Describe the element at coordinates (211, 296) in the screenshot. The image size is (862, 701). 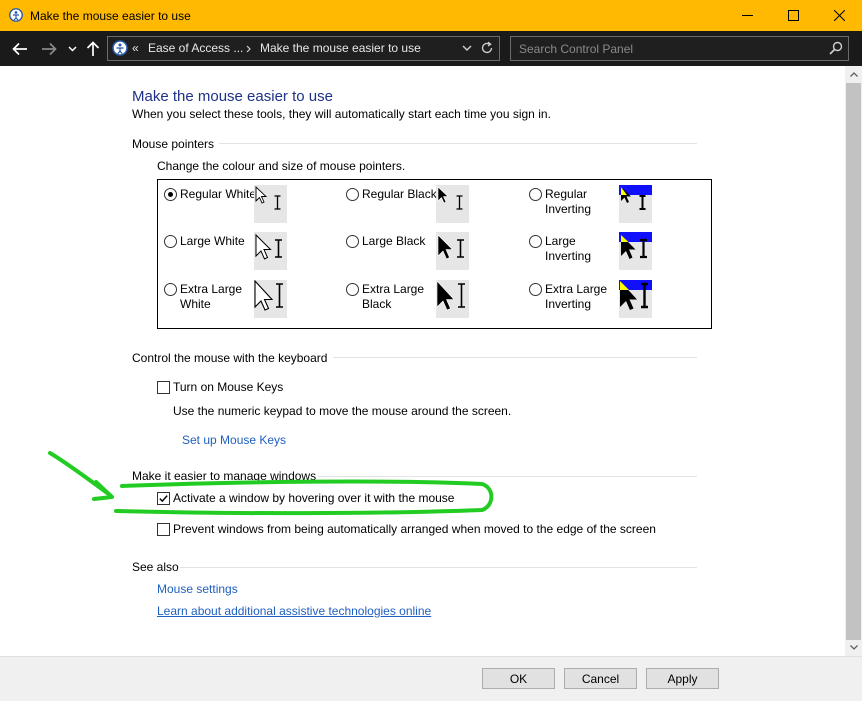
I see `pointer-option-label: Extra Large White` at that location.